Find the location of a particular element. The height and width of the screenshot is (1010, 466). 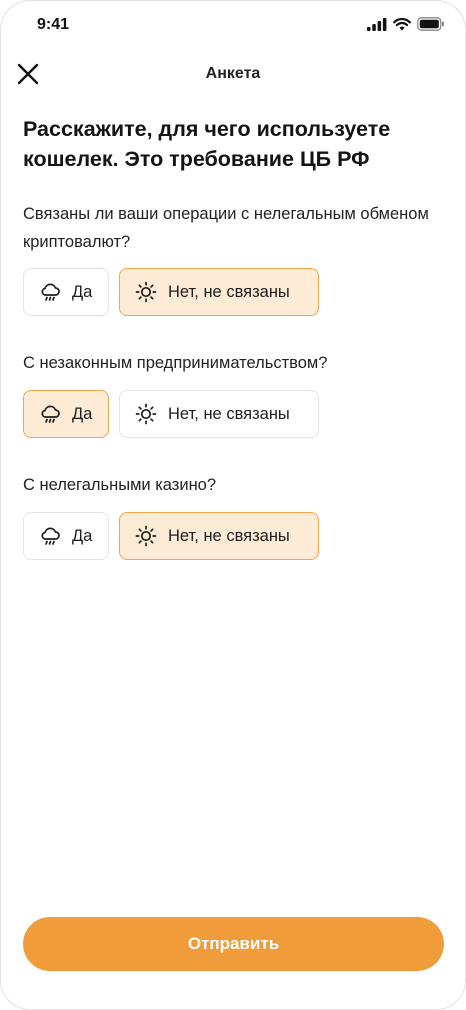

question-1-no-button: Нет, не связаны is located at coordinates (219, 292).